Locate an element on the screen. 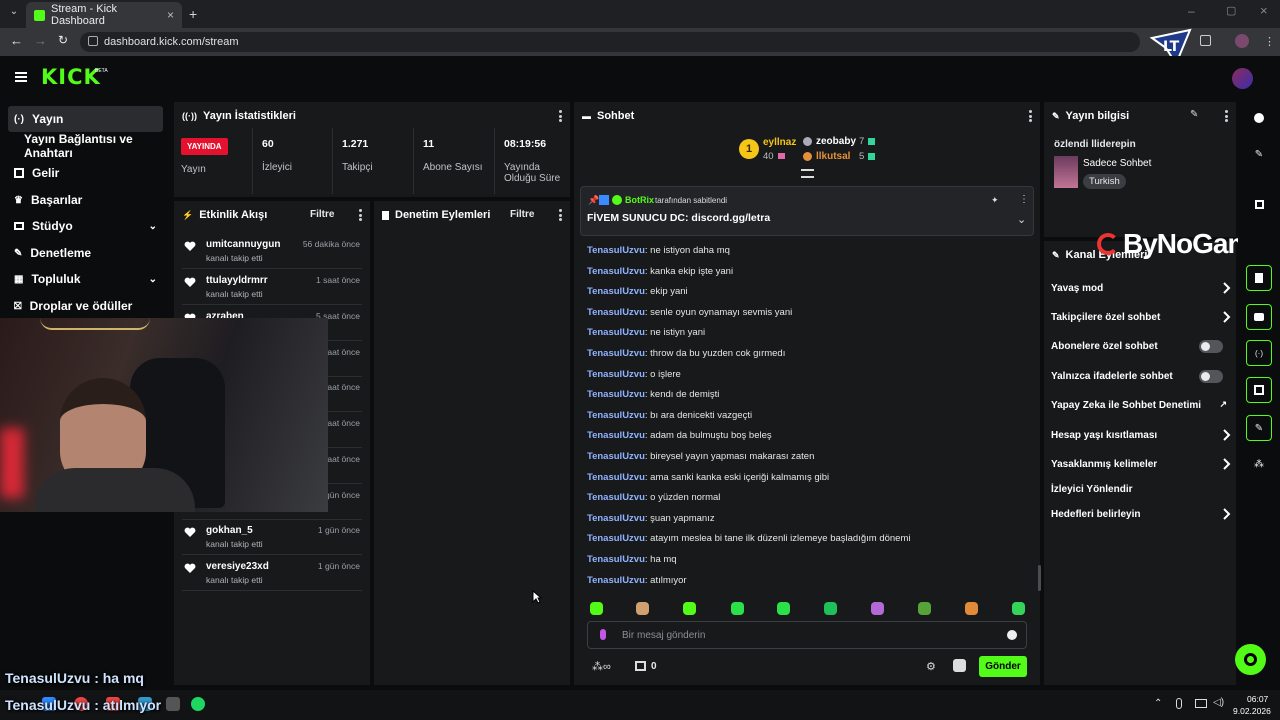  maximize-window-icon: ▢ is located at coordinates (1231, 10).